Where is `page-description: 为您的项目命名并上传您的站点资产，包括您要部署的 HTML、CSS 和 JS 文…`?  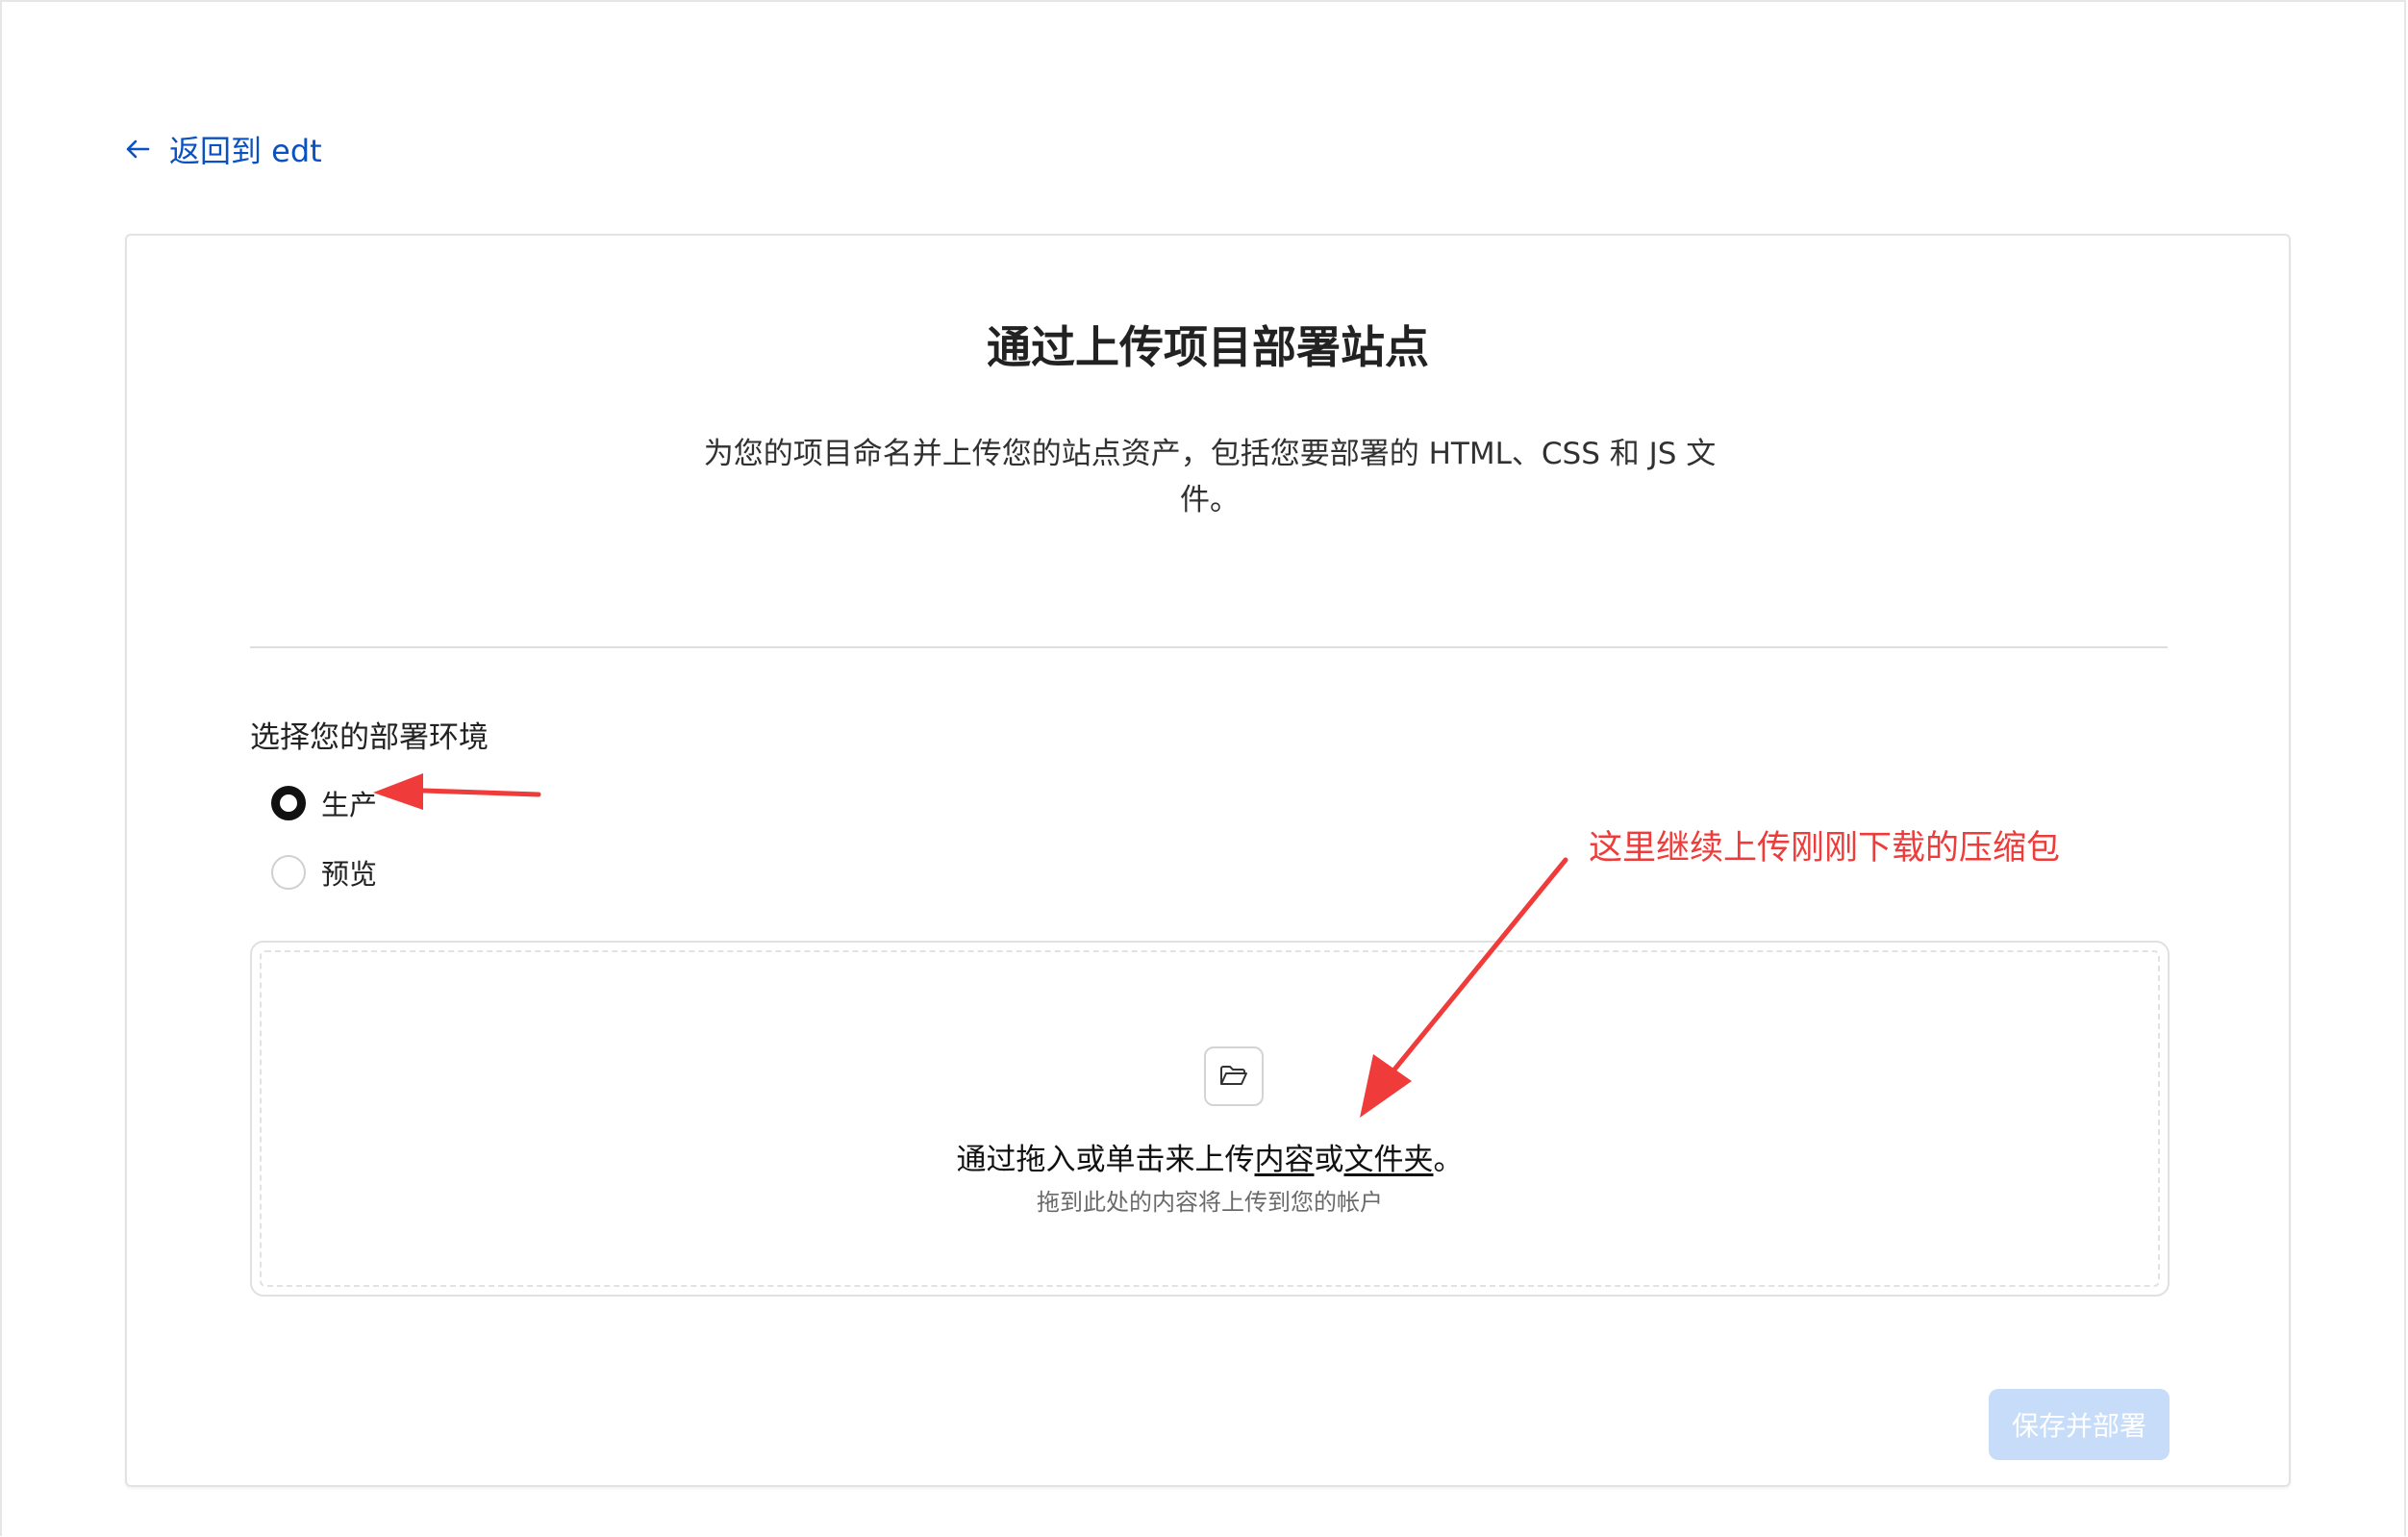 page-description: 为您的项目命名并上传您的站点资产，包括您要部署的 HTML、CSS 和 JS 文… is located at coordinates (1210, 477).